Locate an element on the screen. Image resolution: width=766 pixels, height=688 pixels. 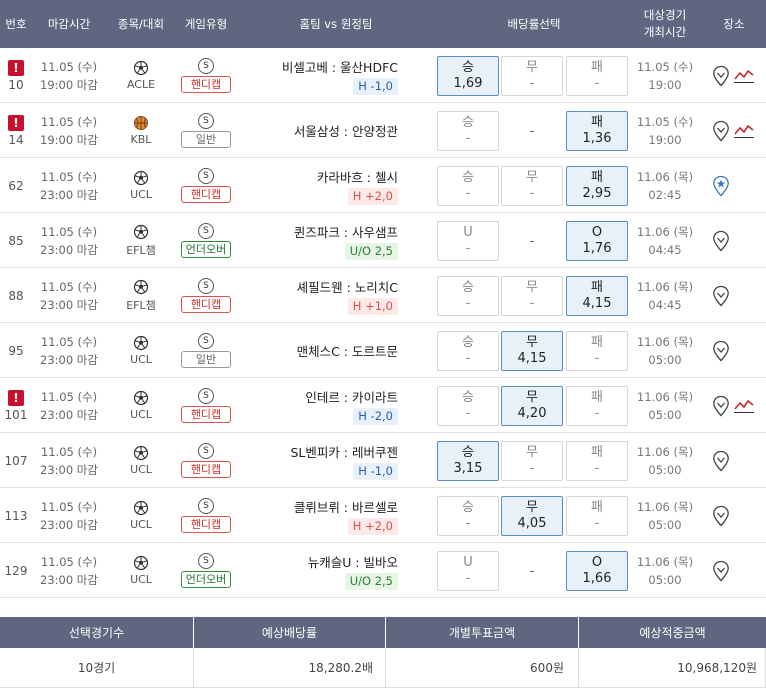
match-number-text: 113 is located at coordinates (16, 515).